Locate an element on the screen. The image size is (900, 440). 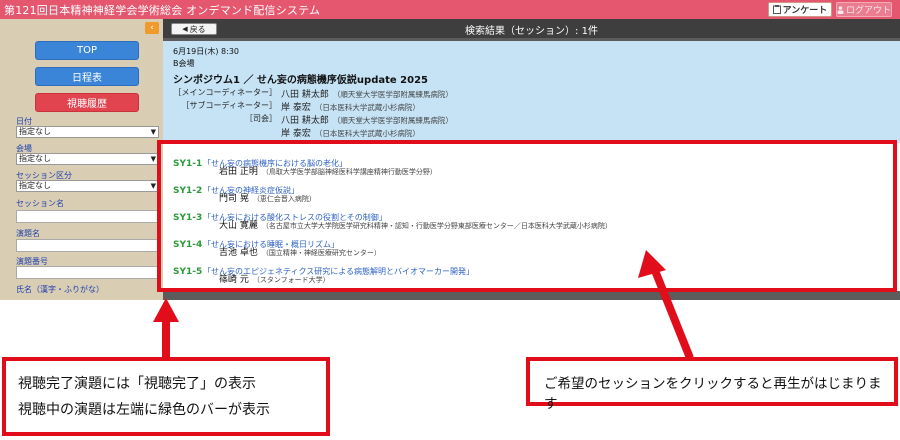
arrow-up-left is located at coordinates (166, 327).